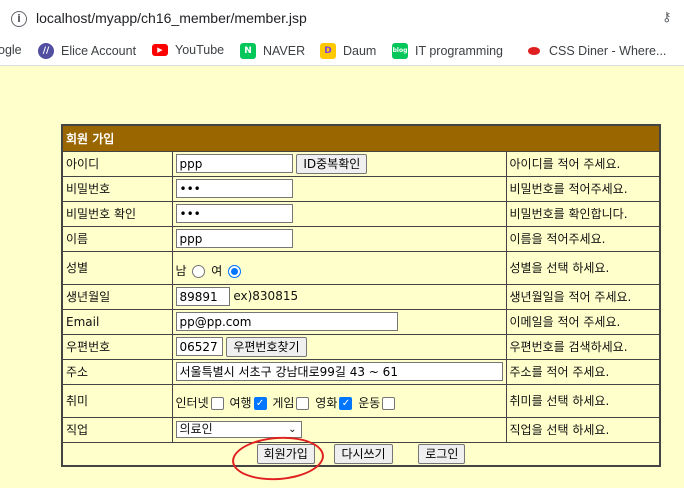  I want to click on reset-button: 다시쓰기, so click(363, 453).